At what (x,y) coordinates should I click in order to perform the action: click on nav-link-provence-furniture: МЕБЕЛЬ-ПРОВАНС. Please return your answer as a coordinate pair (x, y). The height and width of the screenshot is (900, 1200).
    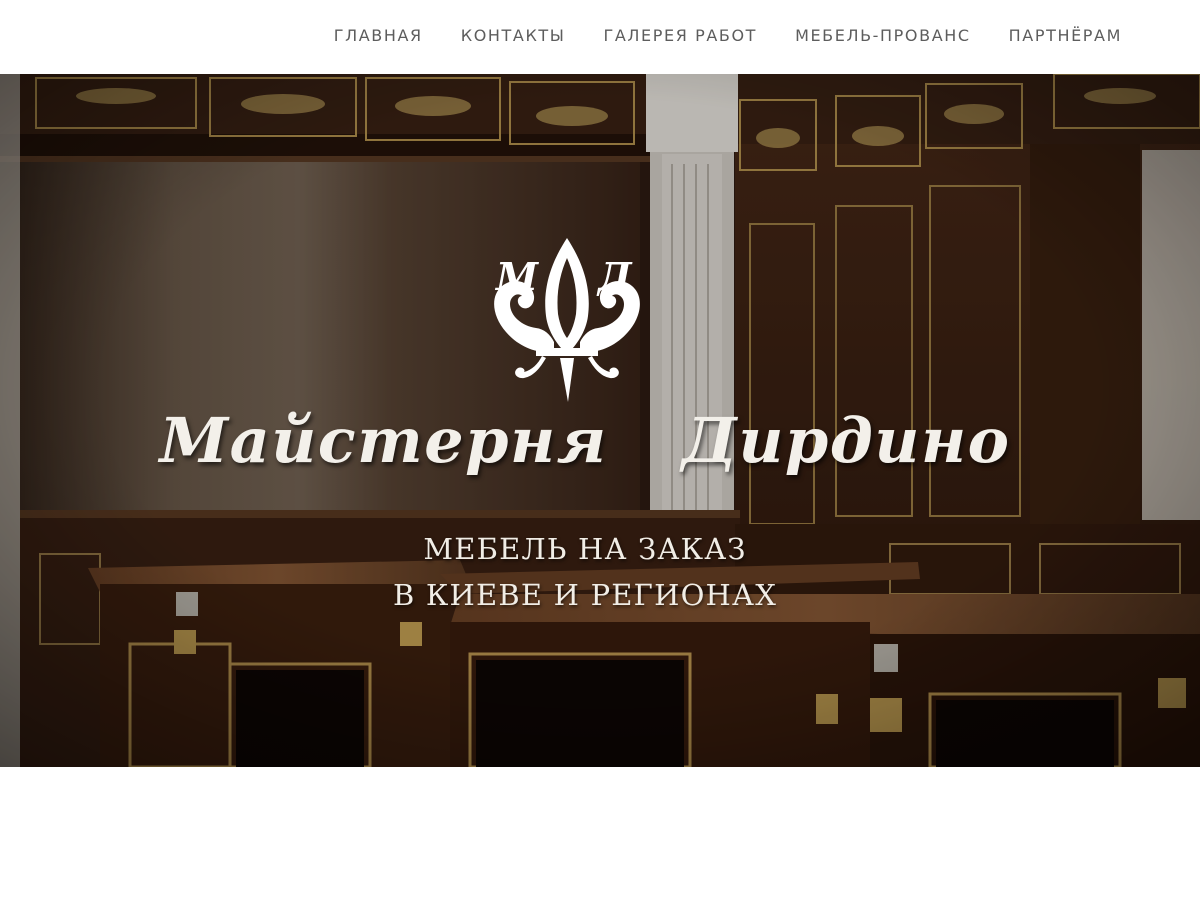
    Looking at the image, I should click on (883, 35).